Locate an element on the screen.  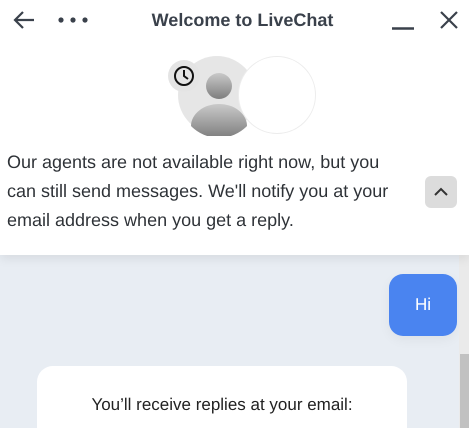
back-button is located at coordinates (24, 20).